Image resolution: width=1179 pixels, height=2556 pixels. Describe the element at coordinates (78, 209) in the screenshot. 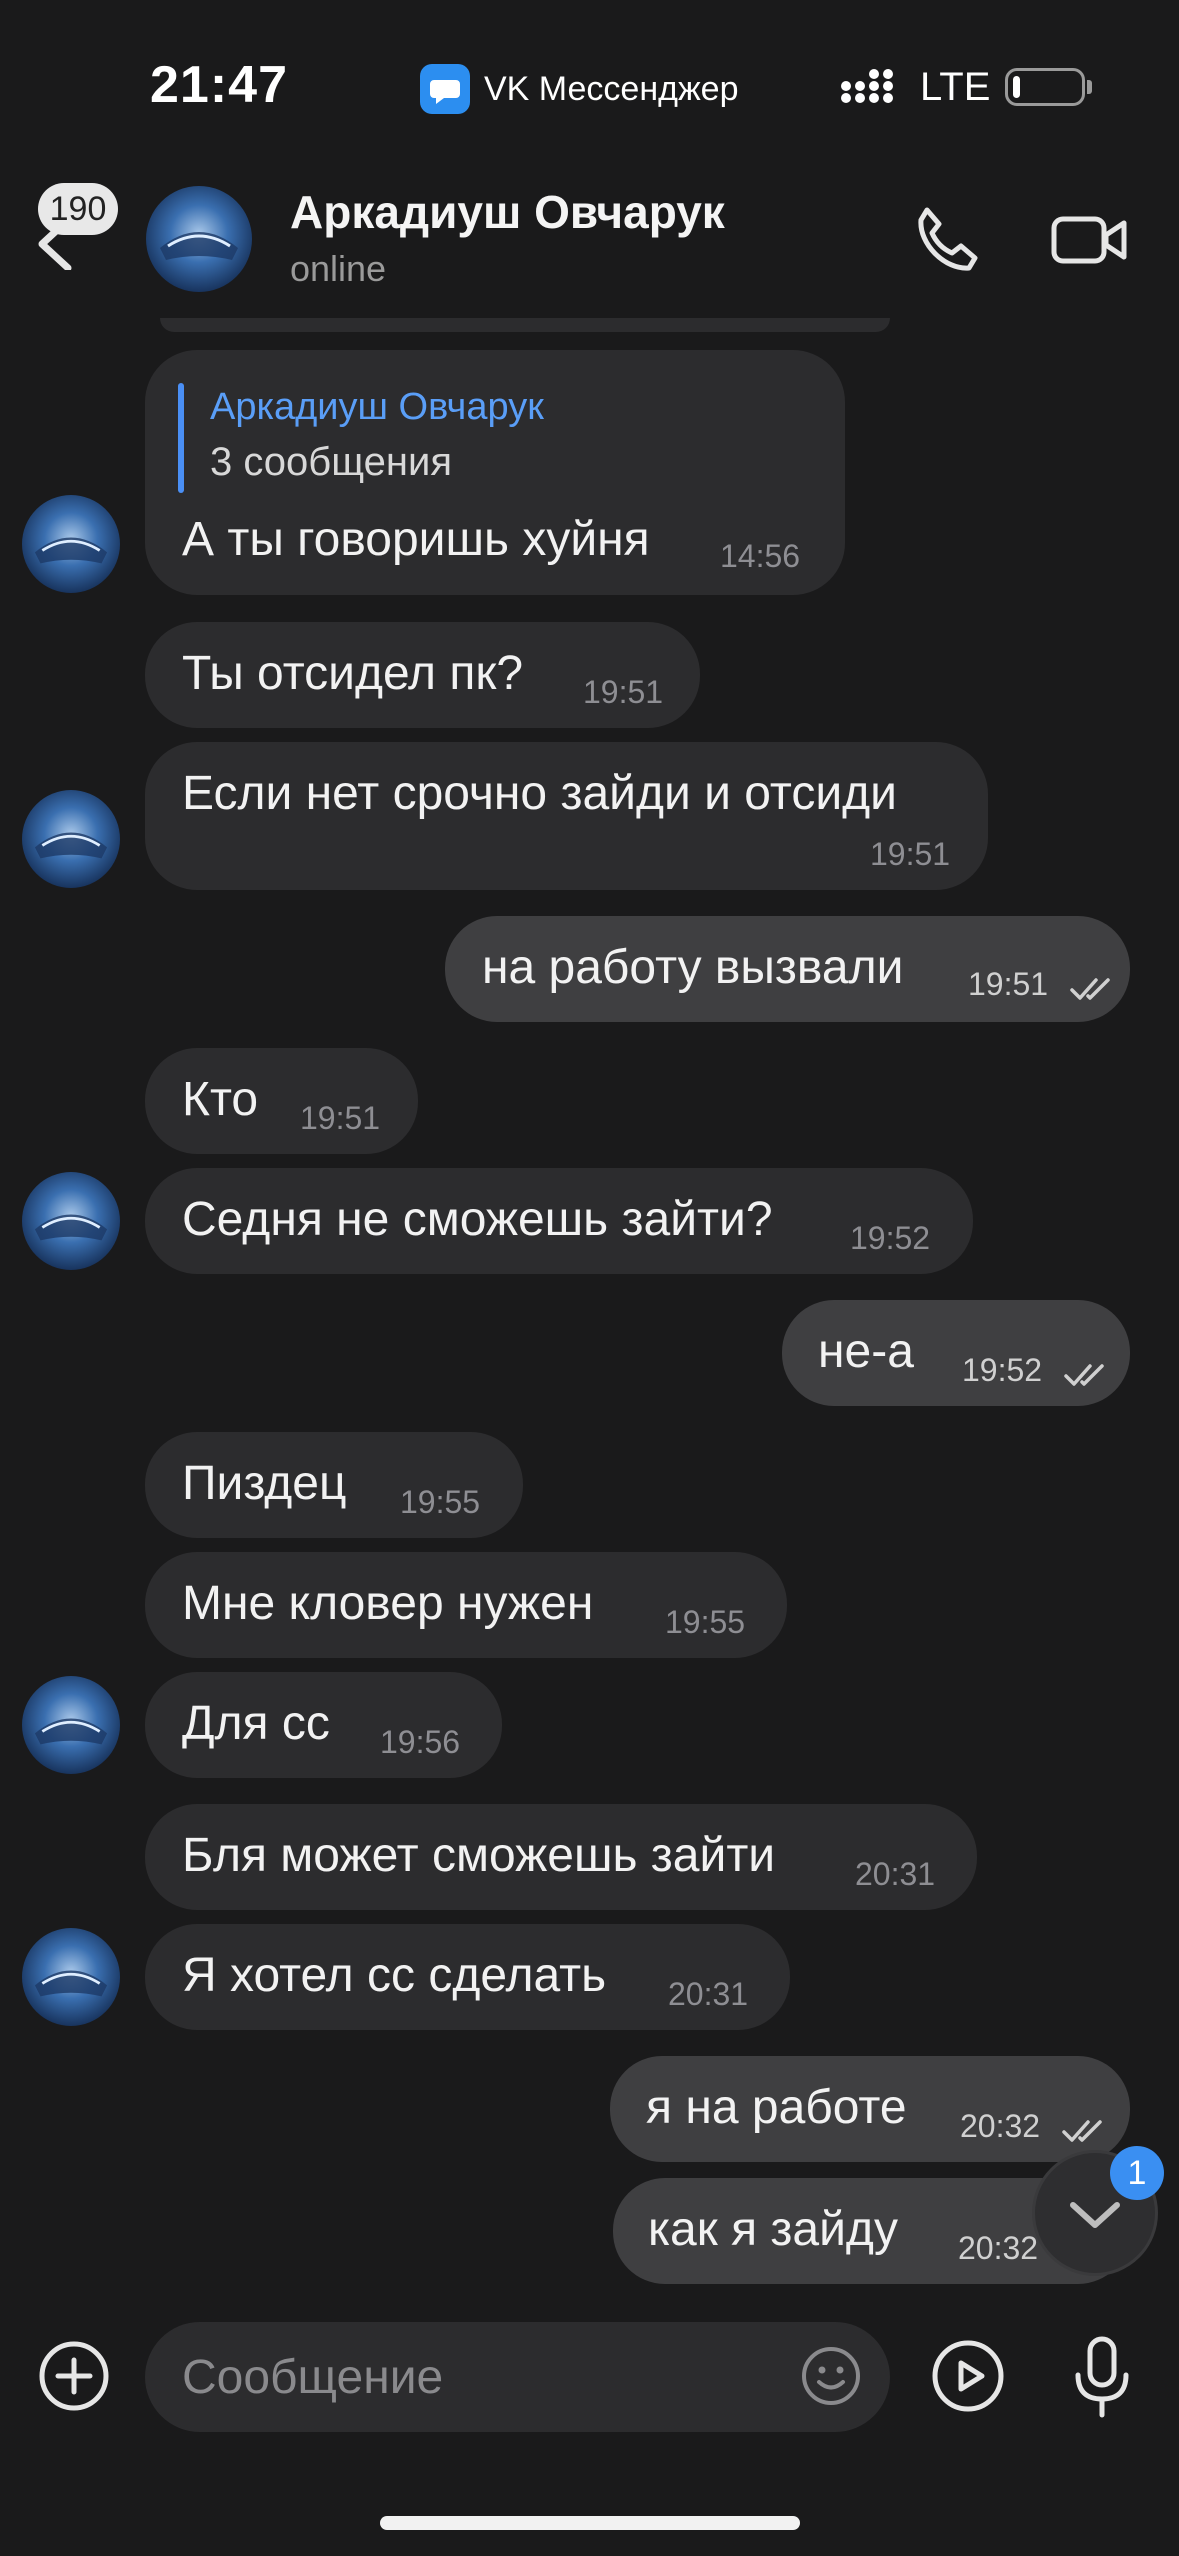

I see `unread-count-badge: 190` at that location.